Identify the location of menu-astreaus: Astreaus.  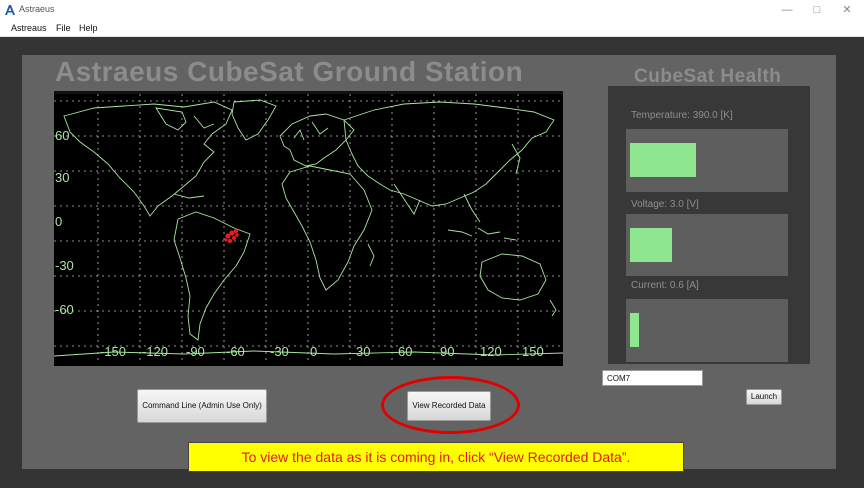
(29, 28).